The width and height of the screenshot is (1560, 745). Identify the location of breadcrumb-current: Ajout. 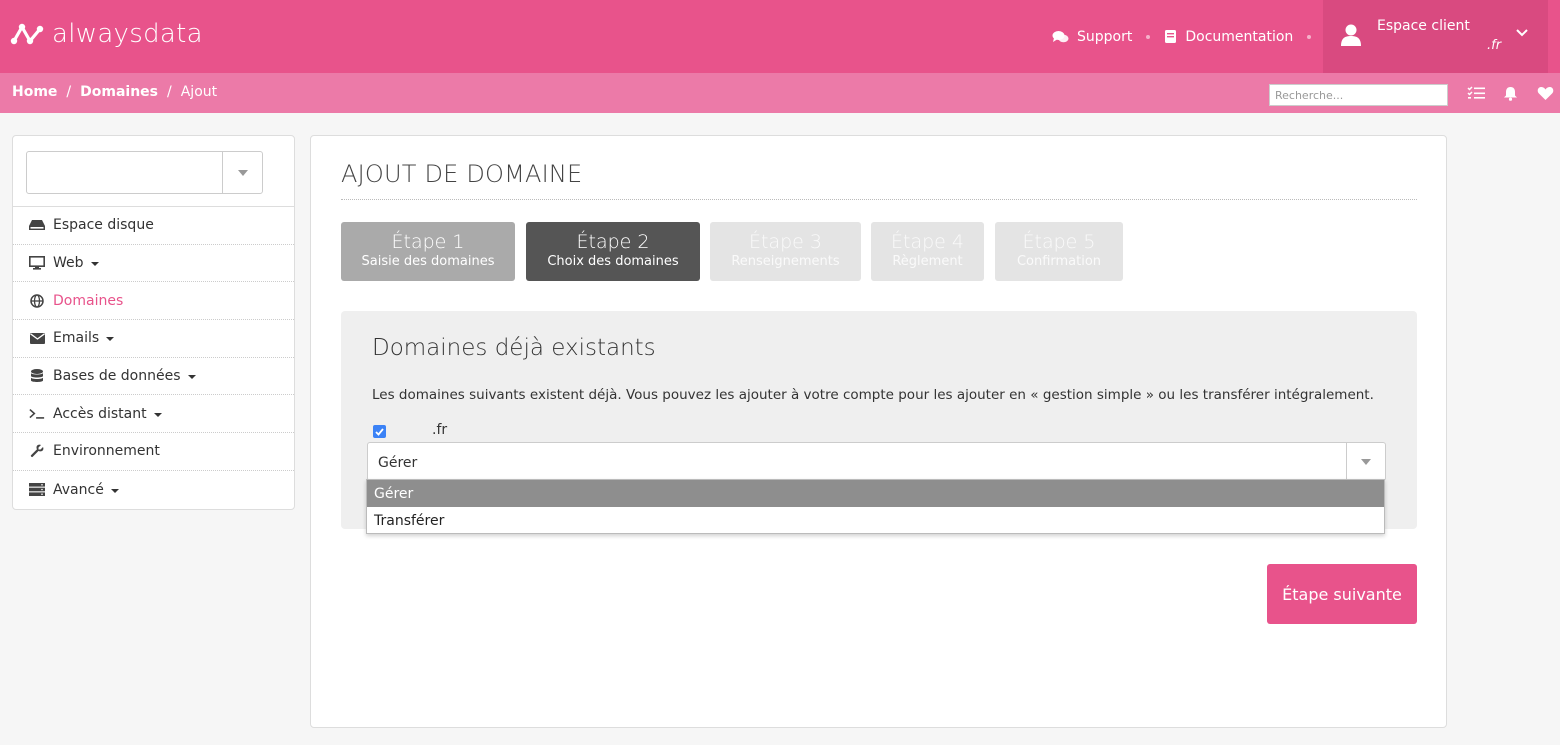
(199, 92).